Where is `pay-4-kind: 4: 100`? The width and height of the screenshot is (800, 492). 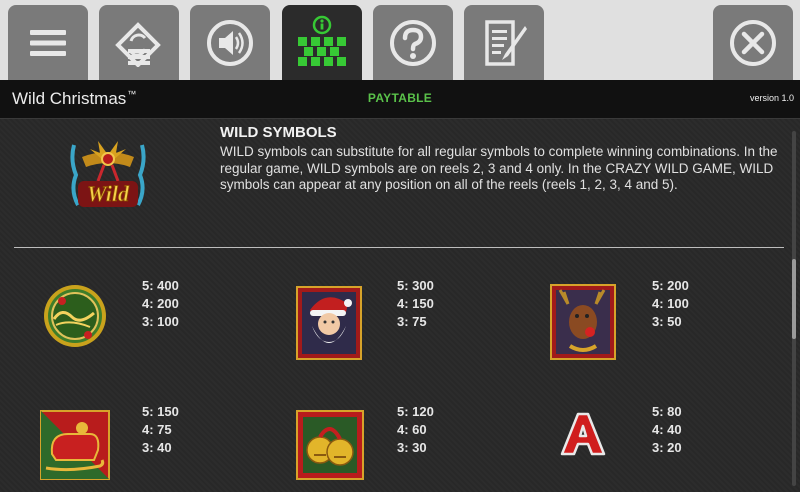 pay-4-kind: 4: 100 is located at coordinates (670, 303).